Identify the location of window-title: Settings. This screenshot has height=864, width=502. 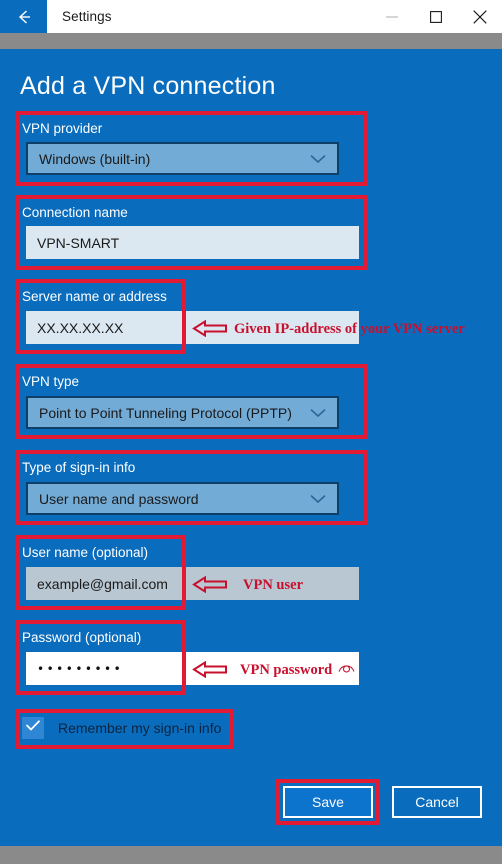
(87, 16).